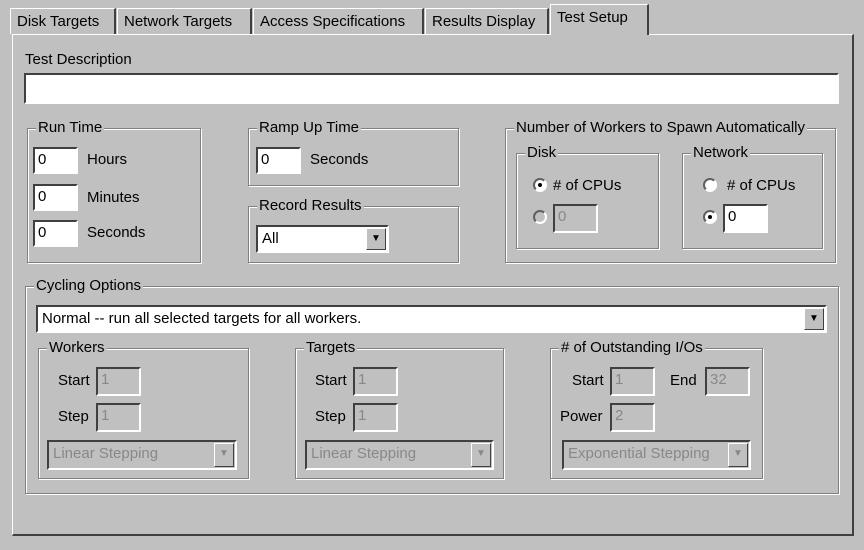 The height and width of the screenshot is (550, 864). Describe the element at coordinates (338, 21) in the screenshot. I see `tab-access-specifications: Access Specifications` at that location.